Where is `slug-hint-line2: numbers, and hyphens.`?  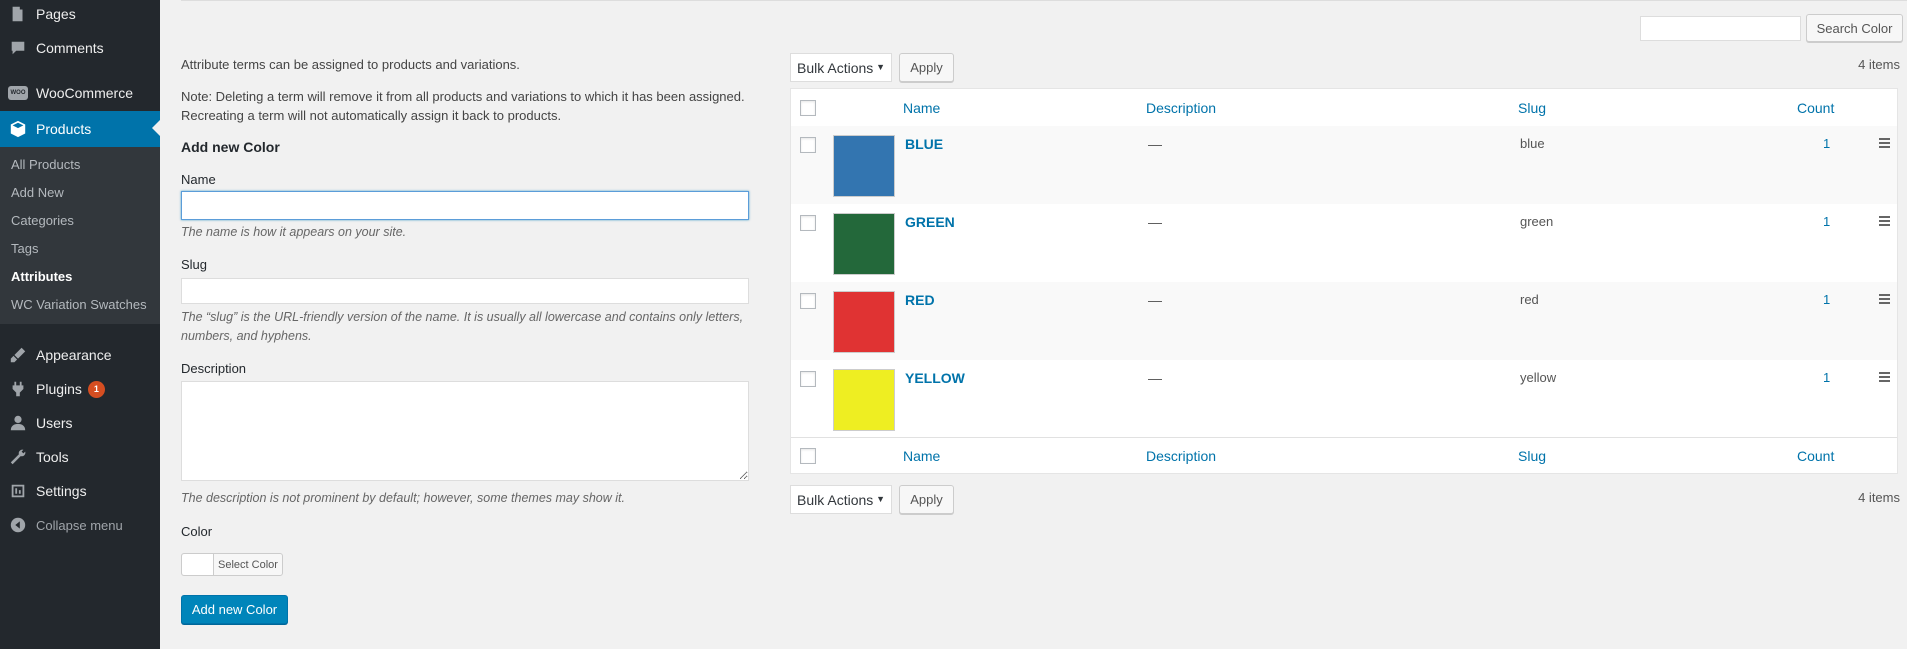
slug-hint-line2: numbers, and hyphens. is located at coordinates (246, 336).